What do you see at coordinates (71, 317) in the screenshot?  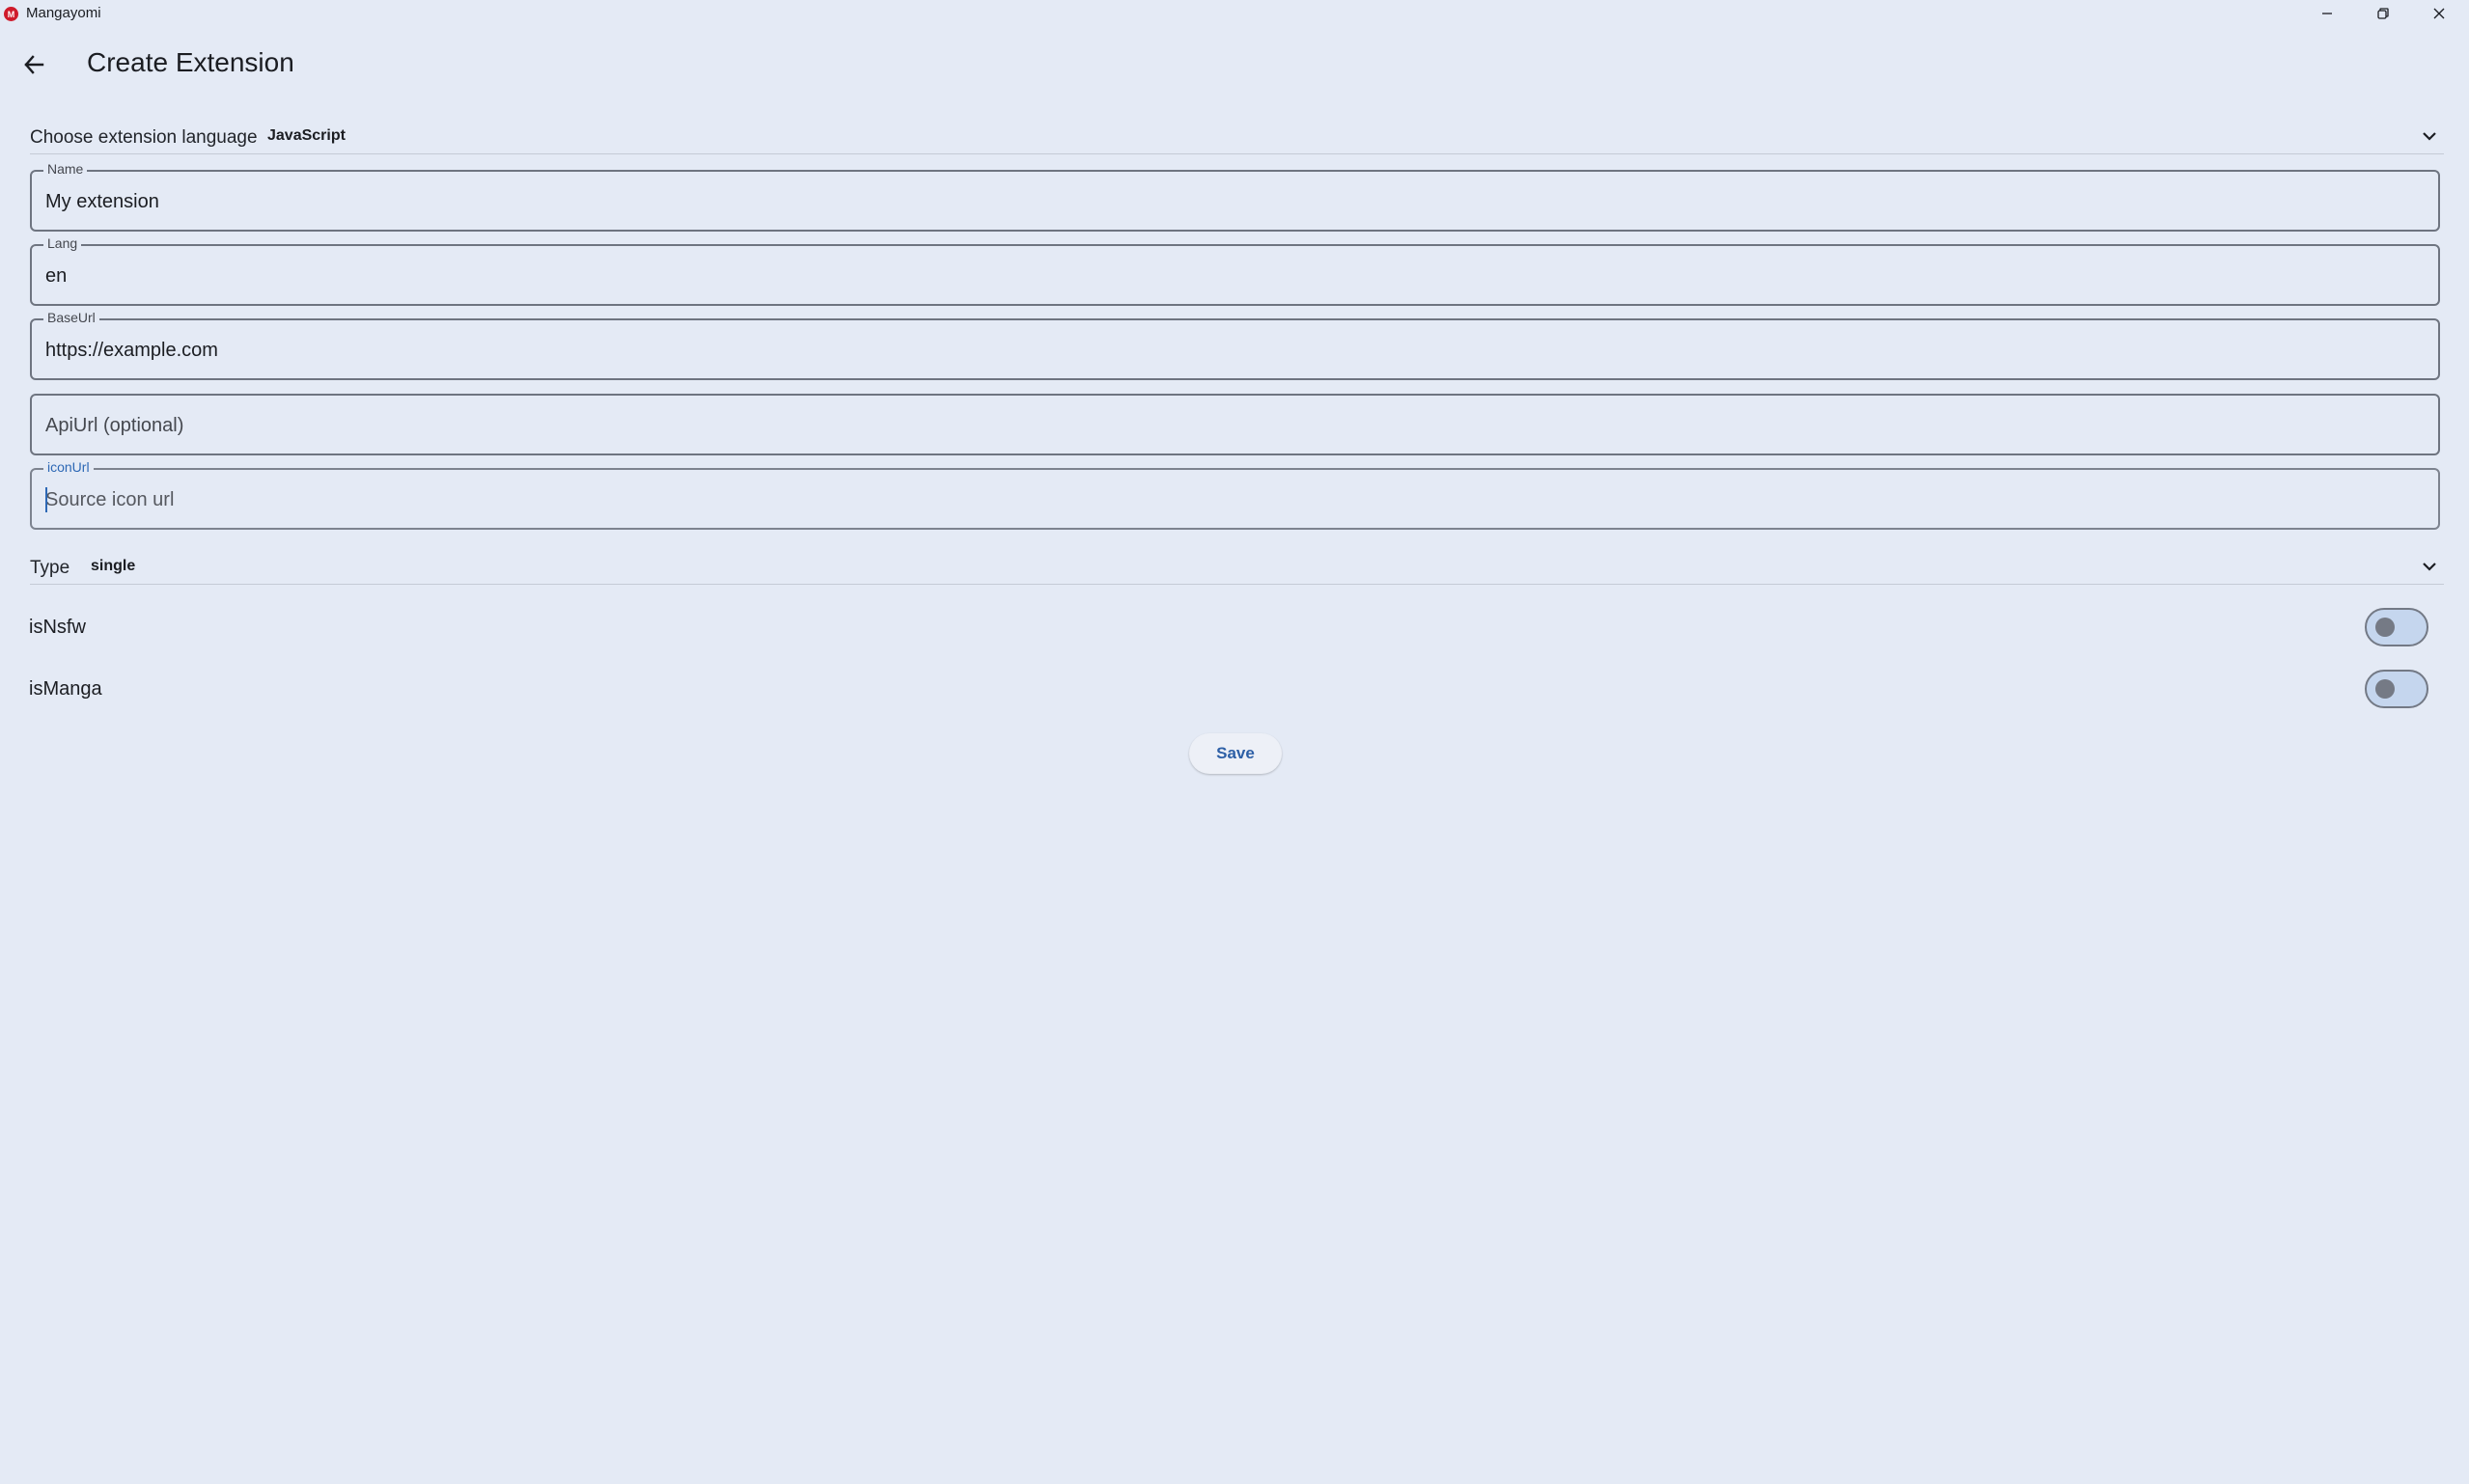 I see `base-url-field-label: BaseUrl` at bounding box center [71, 317].